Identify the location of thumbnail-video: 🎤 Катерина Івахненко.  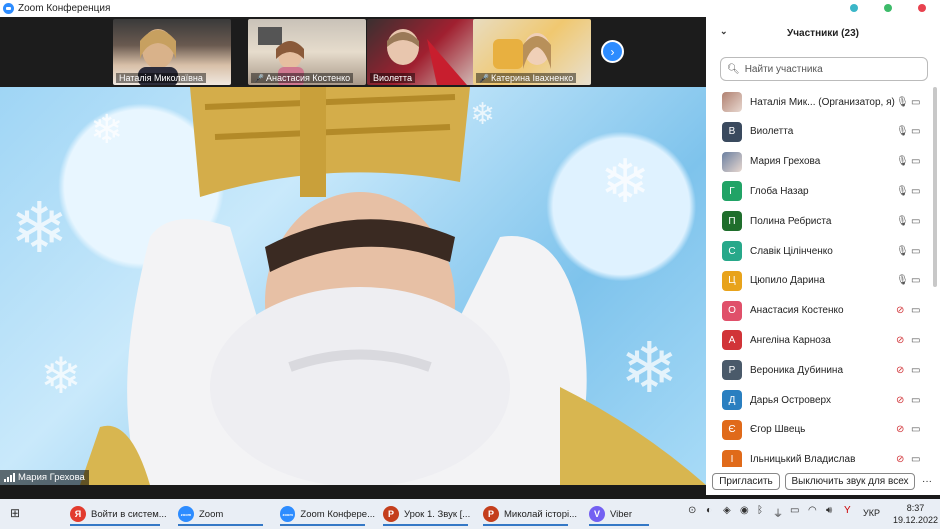
(532, 52).